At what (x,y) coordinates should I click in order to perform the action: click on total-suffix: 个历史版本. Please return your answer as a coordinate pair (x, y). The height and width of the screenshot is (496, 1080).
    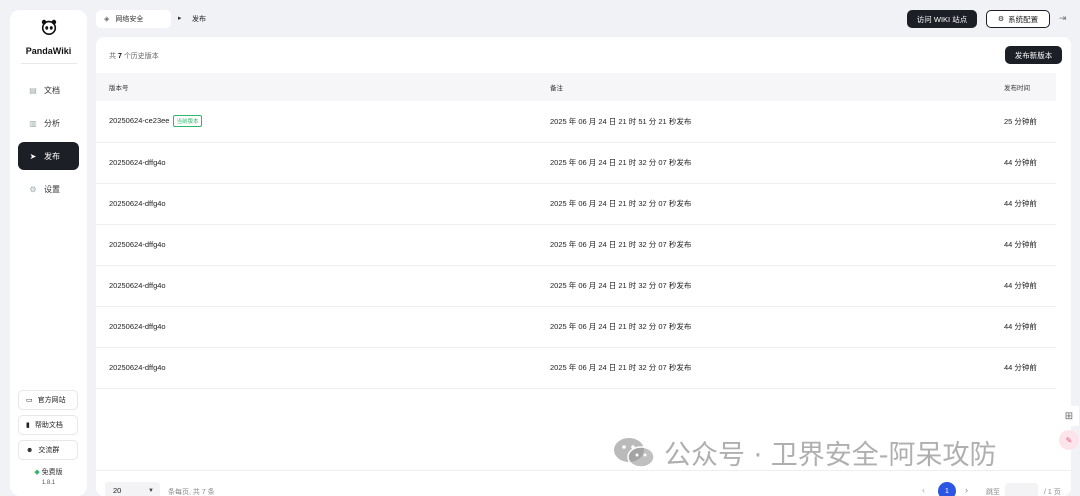
    Looking at the image, I should click on (141, 56).